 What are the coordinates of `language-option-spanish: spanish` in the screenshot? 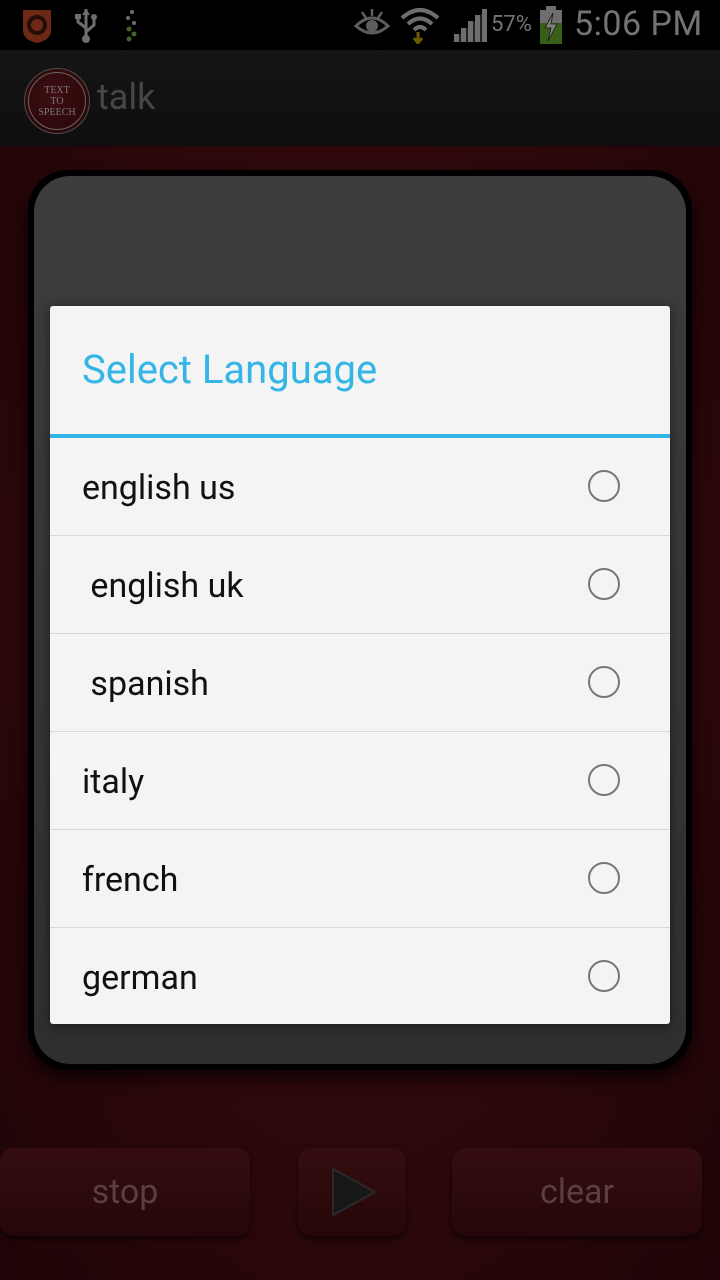 It's located at (360, 683).